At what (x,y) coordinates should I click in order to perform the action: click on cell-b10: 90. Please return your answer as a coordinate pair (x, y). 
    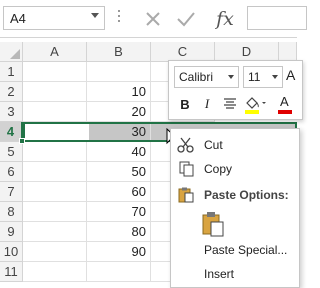
    Looking at the image, I should click on (119, 252).